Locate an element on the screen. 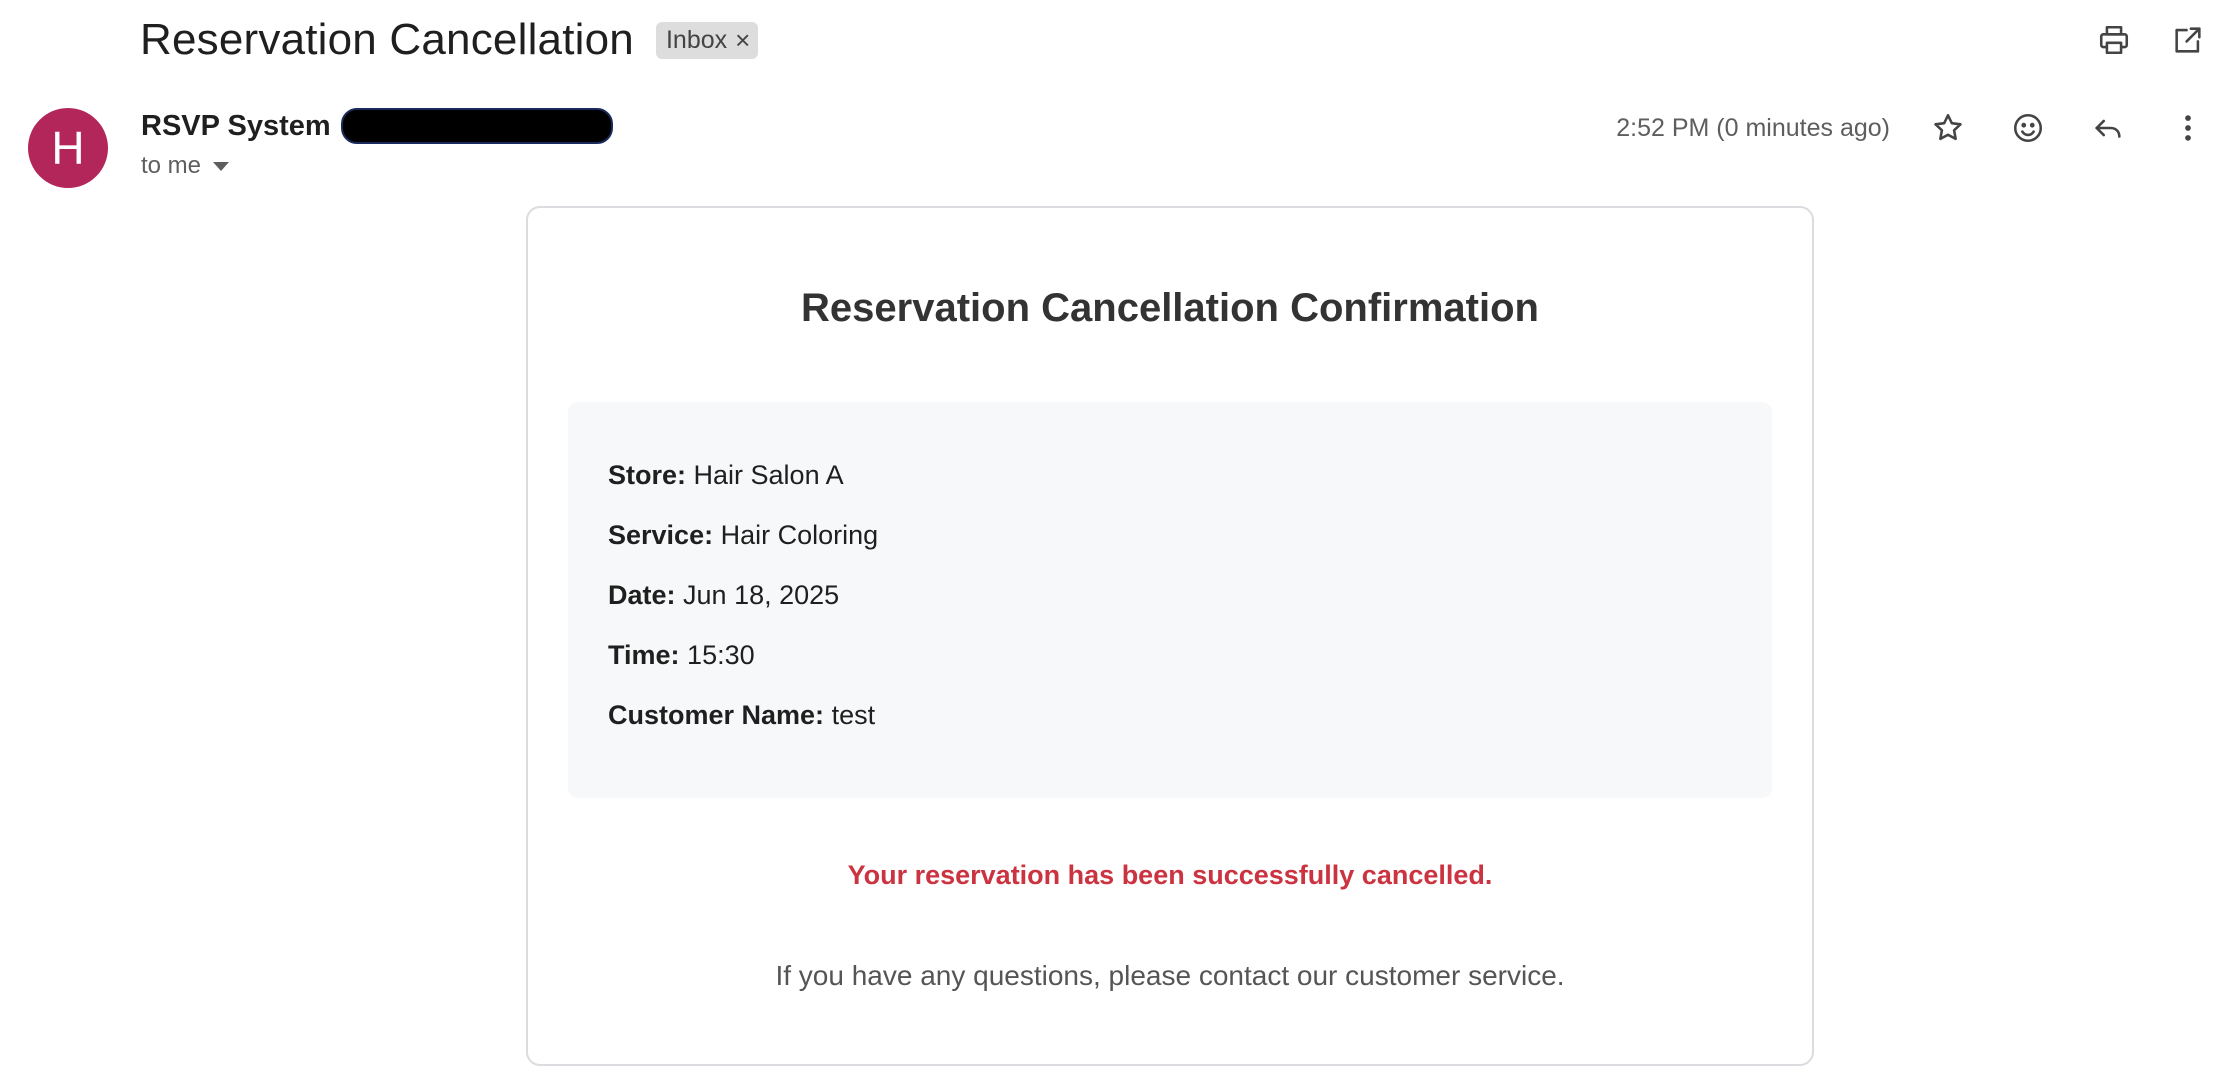 This screenshot has width=2230, height=1076. sender-row: RSVP System is located at coordinates (377, 126).